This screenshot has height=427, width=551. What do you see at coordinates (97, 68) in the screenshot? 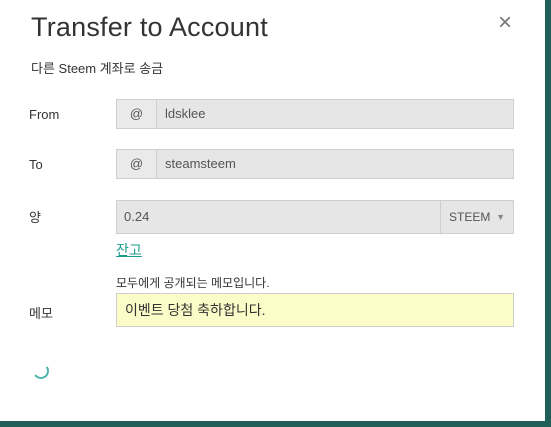
I see `dialog-subtitle: 다른 Steem 계좌로 송금` at bounding box center [97, 68].